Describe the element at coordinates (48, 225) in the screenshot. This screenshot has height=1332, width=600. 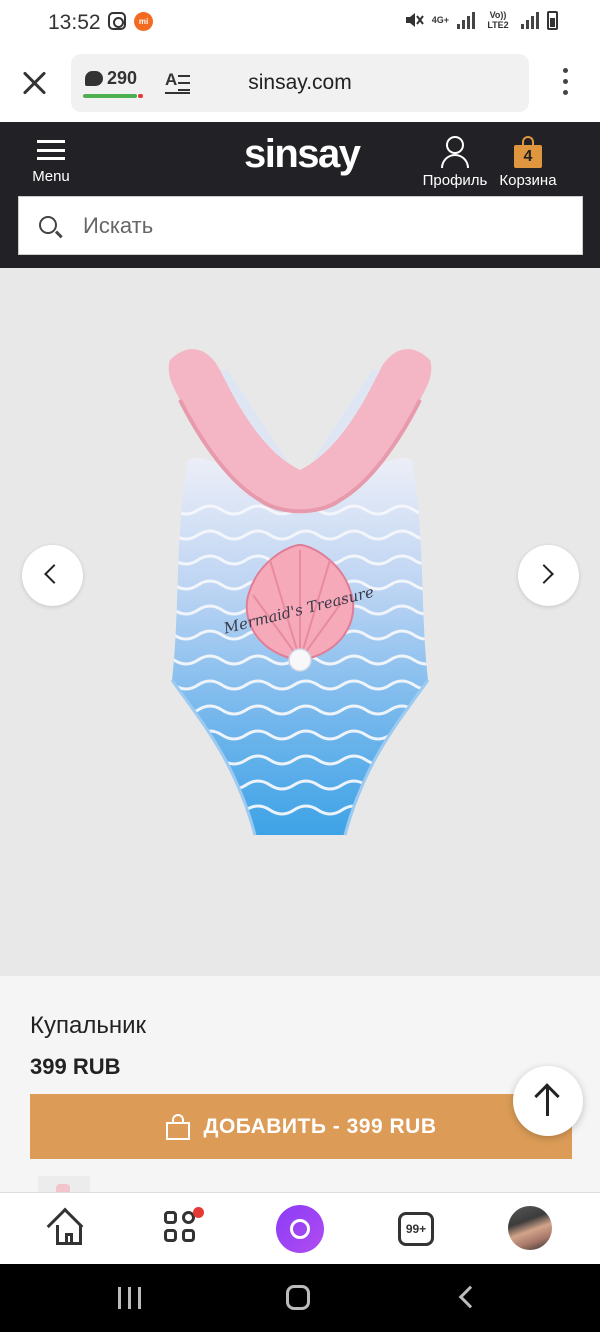
I see `search-icon` at that location.